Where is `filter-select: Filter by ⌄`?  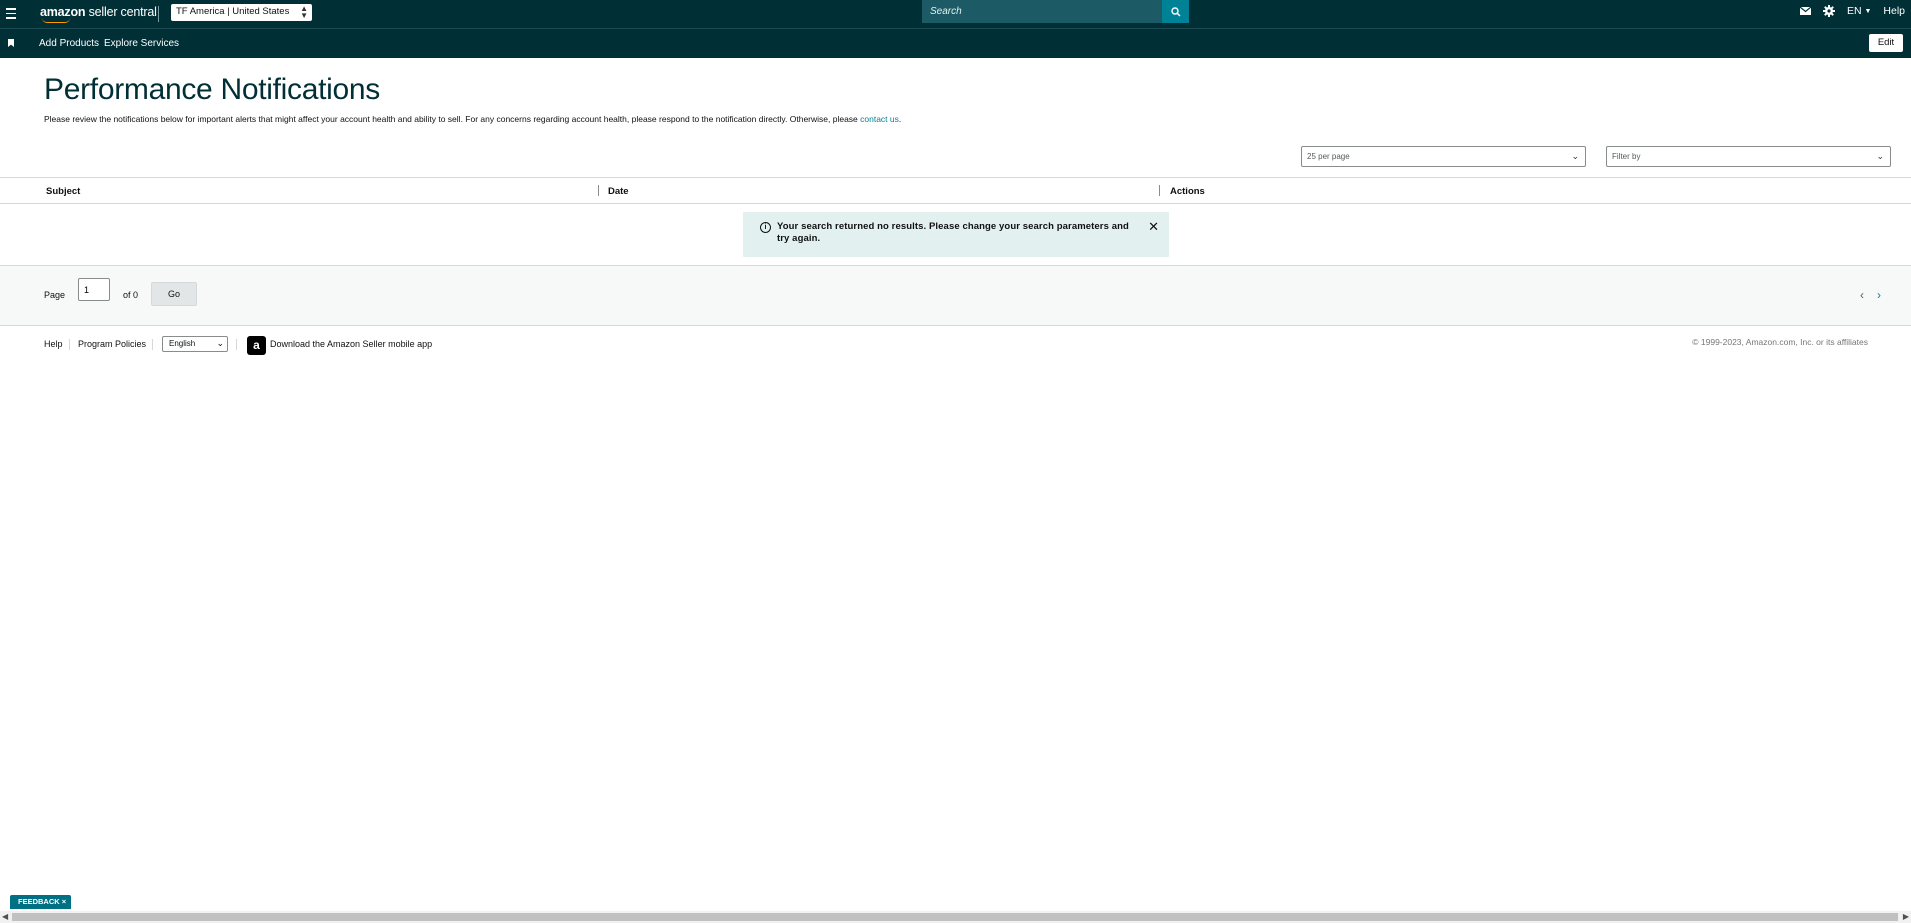
filter-select: Filter by ⌄ is located at coordinates (1748, 156).